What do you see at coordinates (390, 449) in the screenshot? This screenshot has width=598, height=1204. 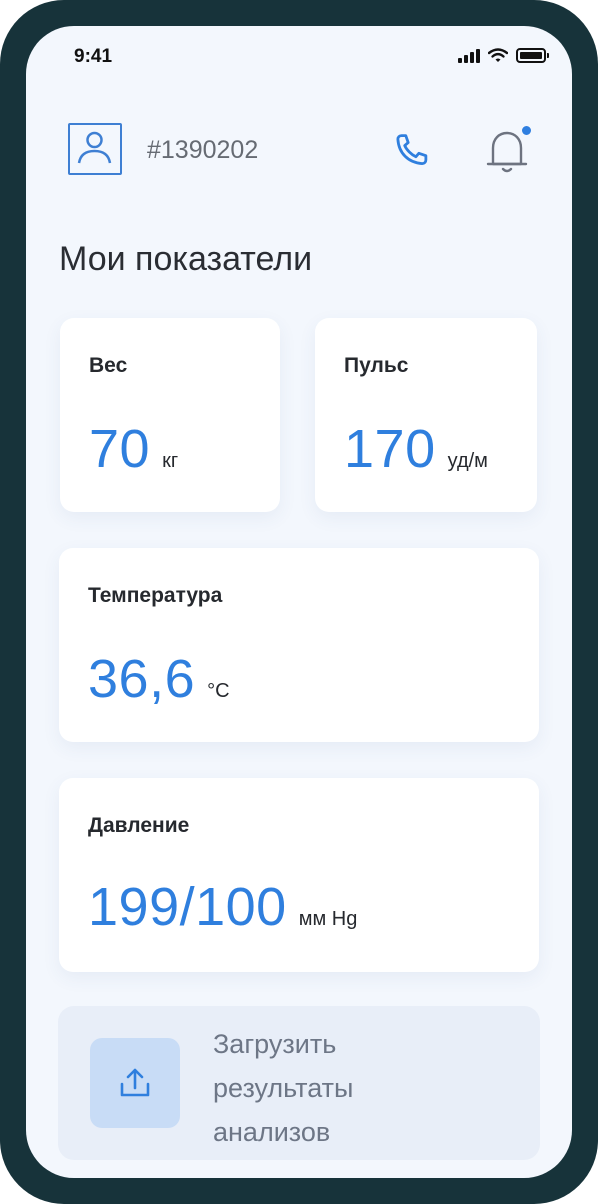 I see `pulse-value: 170` at bounding box center [390, 449].